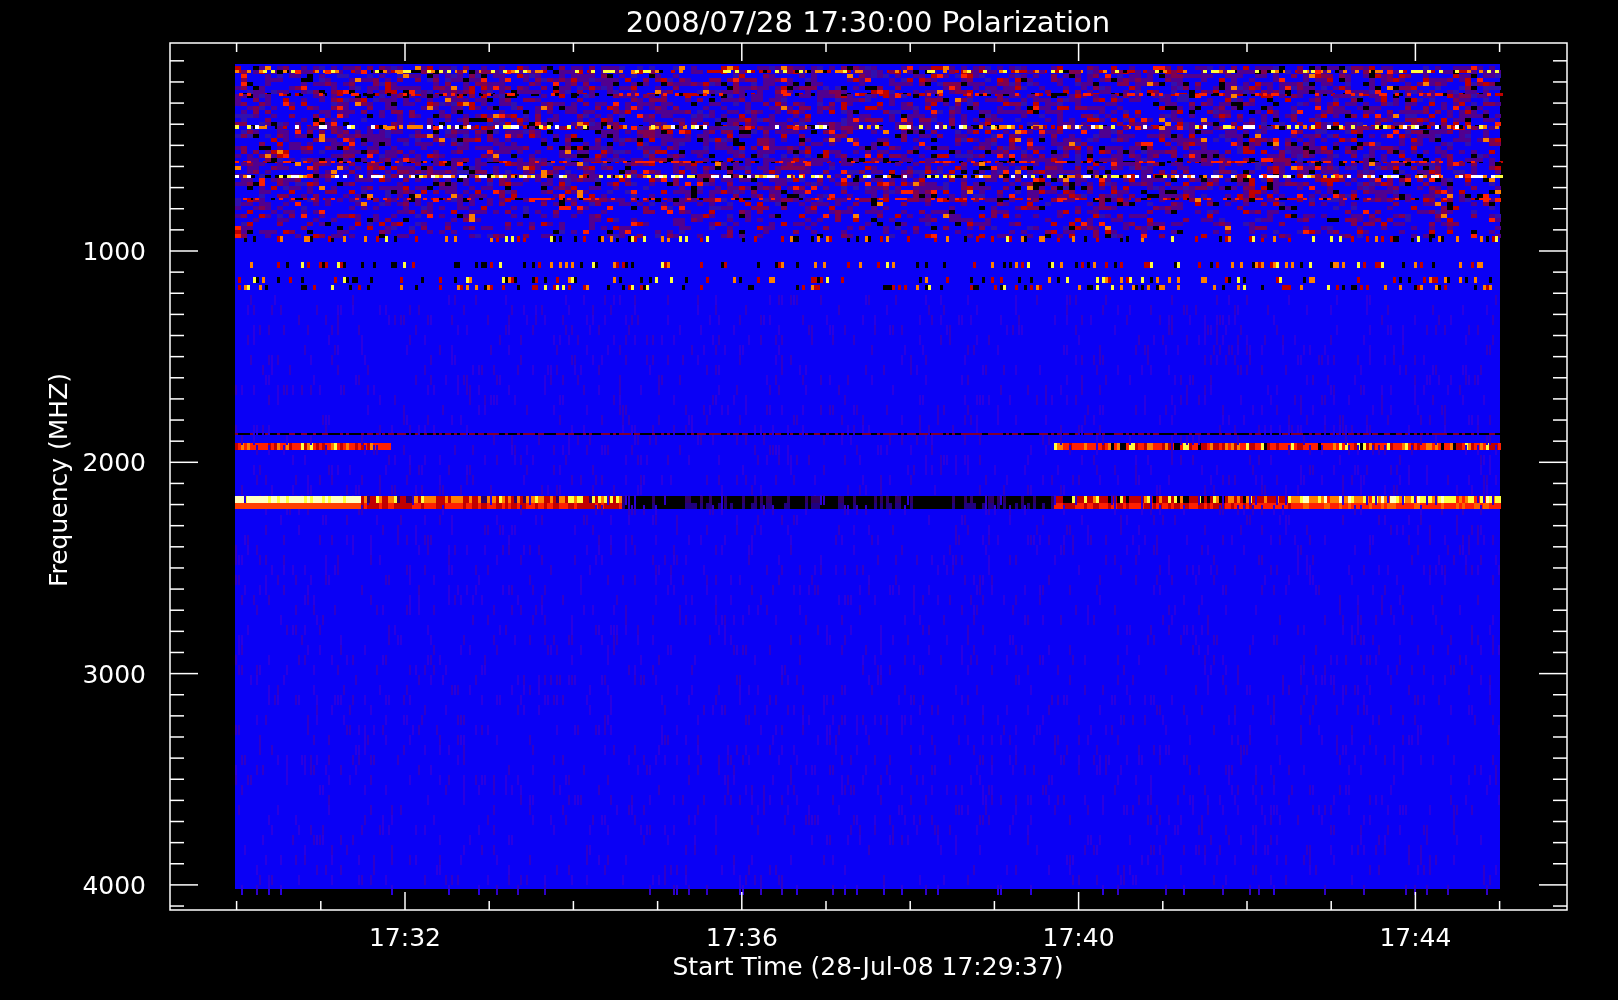 This screenshot has width=1618, height=1000. I want to click on y-axis-label: Frequency (MHZ), so click(58, 480).